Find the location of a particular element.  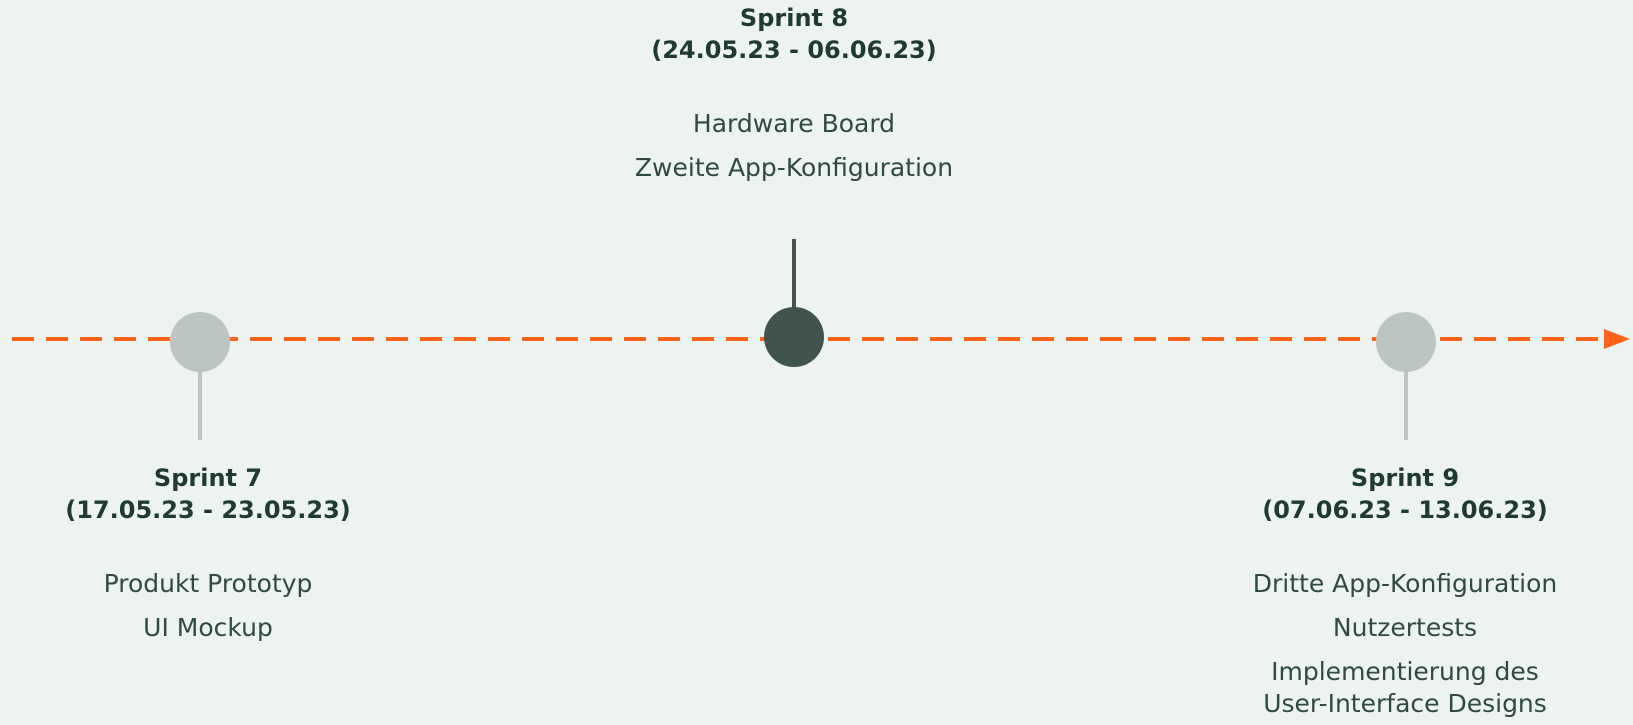

sprint-dates: (07.06.23 - 13.06.23) is located at coordinates (1405, 510).